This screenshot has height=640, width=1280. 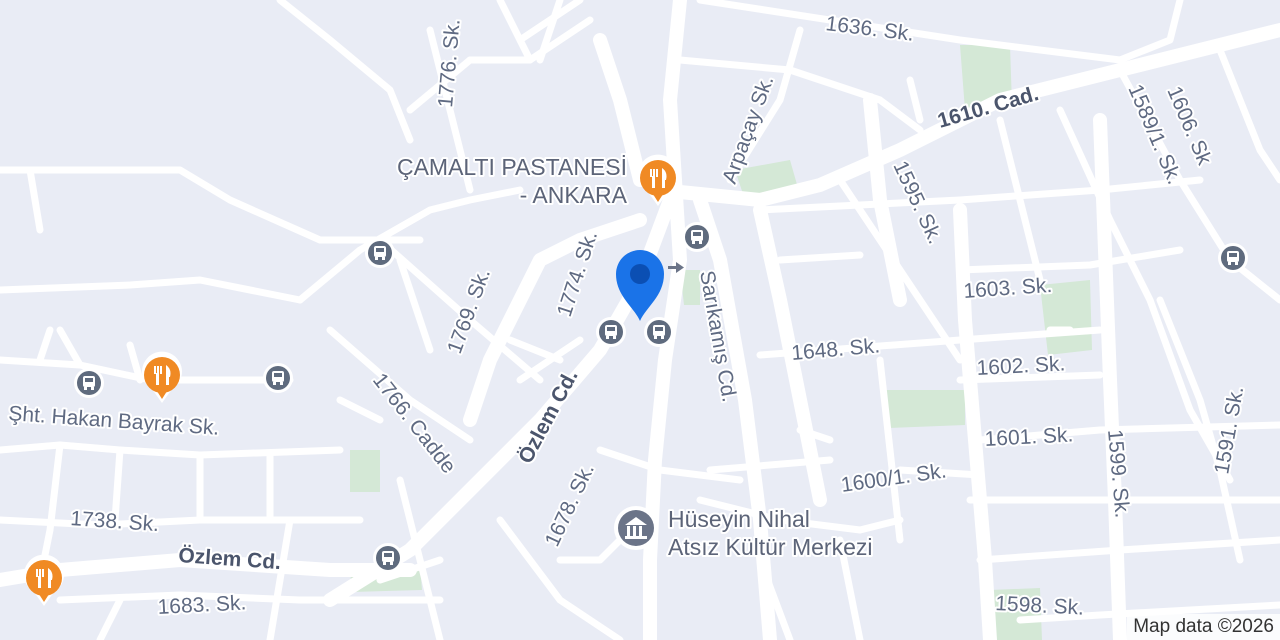 What do you see at coordinates (1008, 288) in the screenshot?
I see `street-label: 1603. Sk.` at bounding box center [1008, 288].